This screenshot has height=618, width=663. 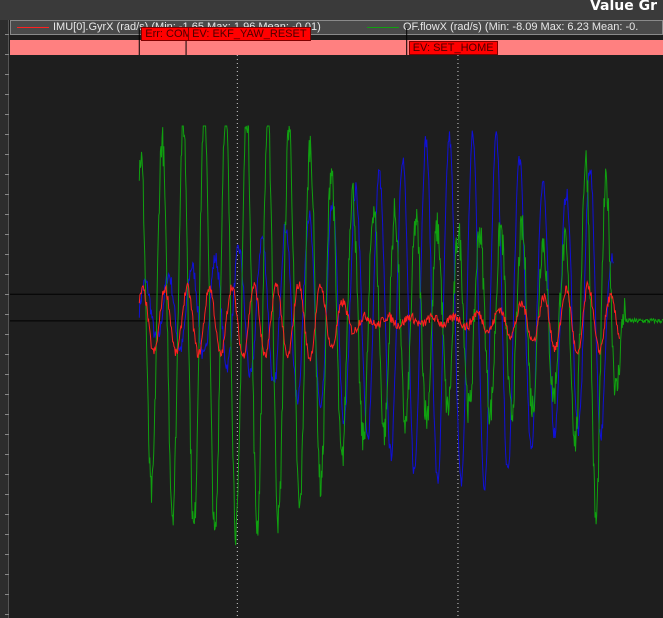 What do you see at coordinates (453, 48) in the screenshot?
I see `event-label: EV: SET_HOME` at bounding box center [453, 48].